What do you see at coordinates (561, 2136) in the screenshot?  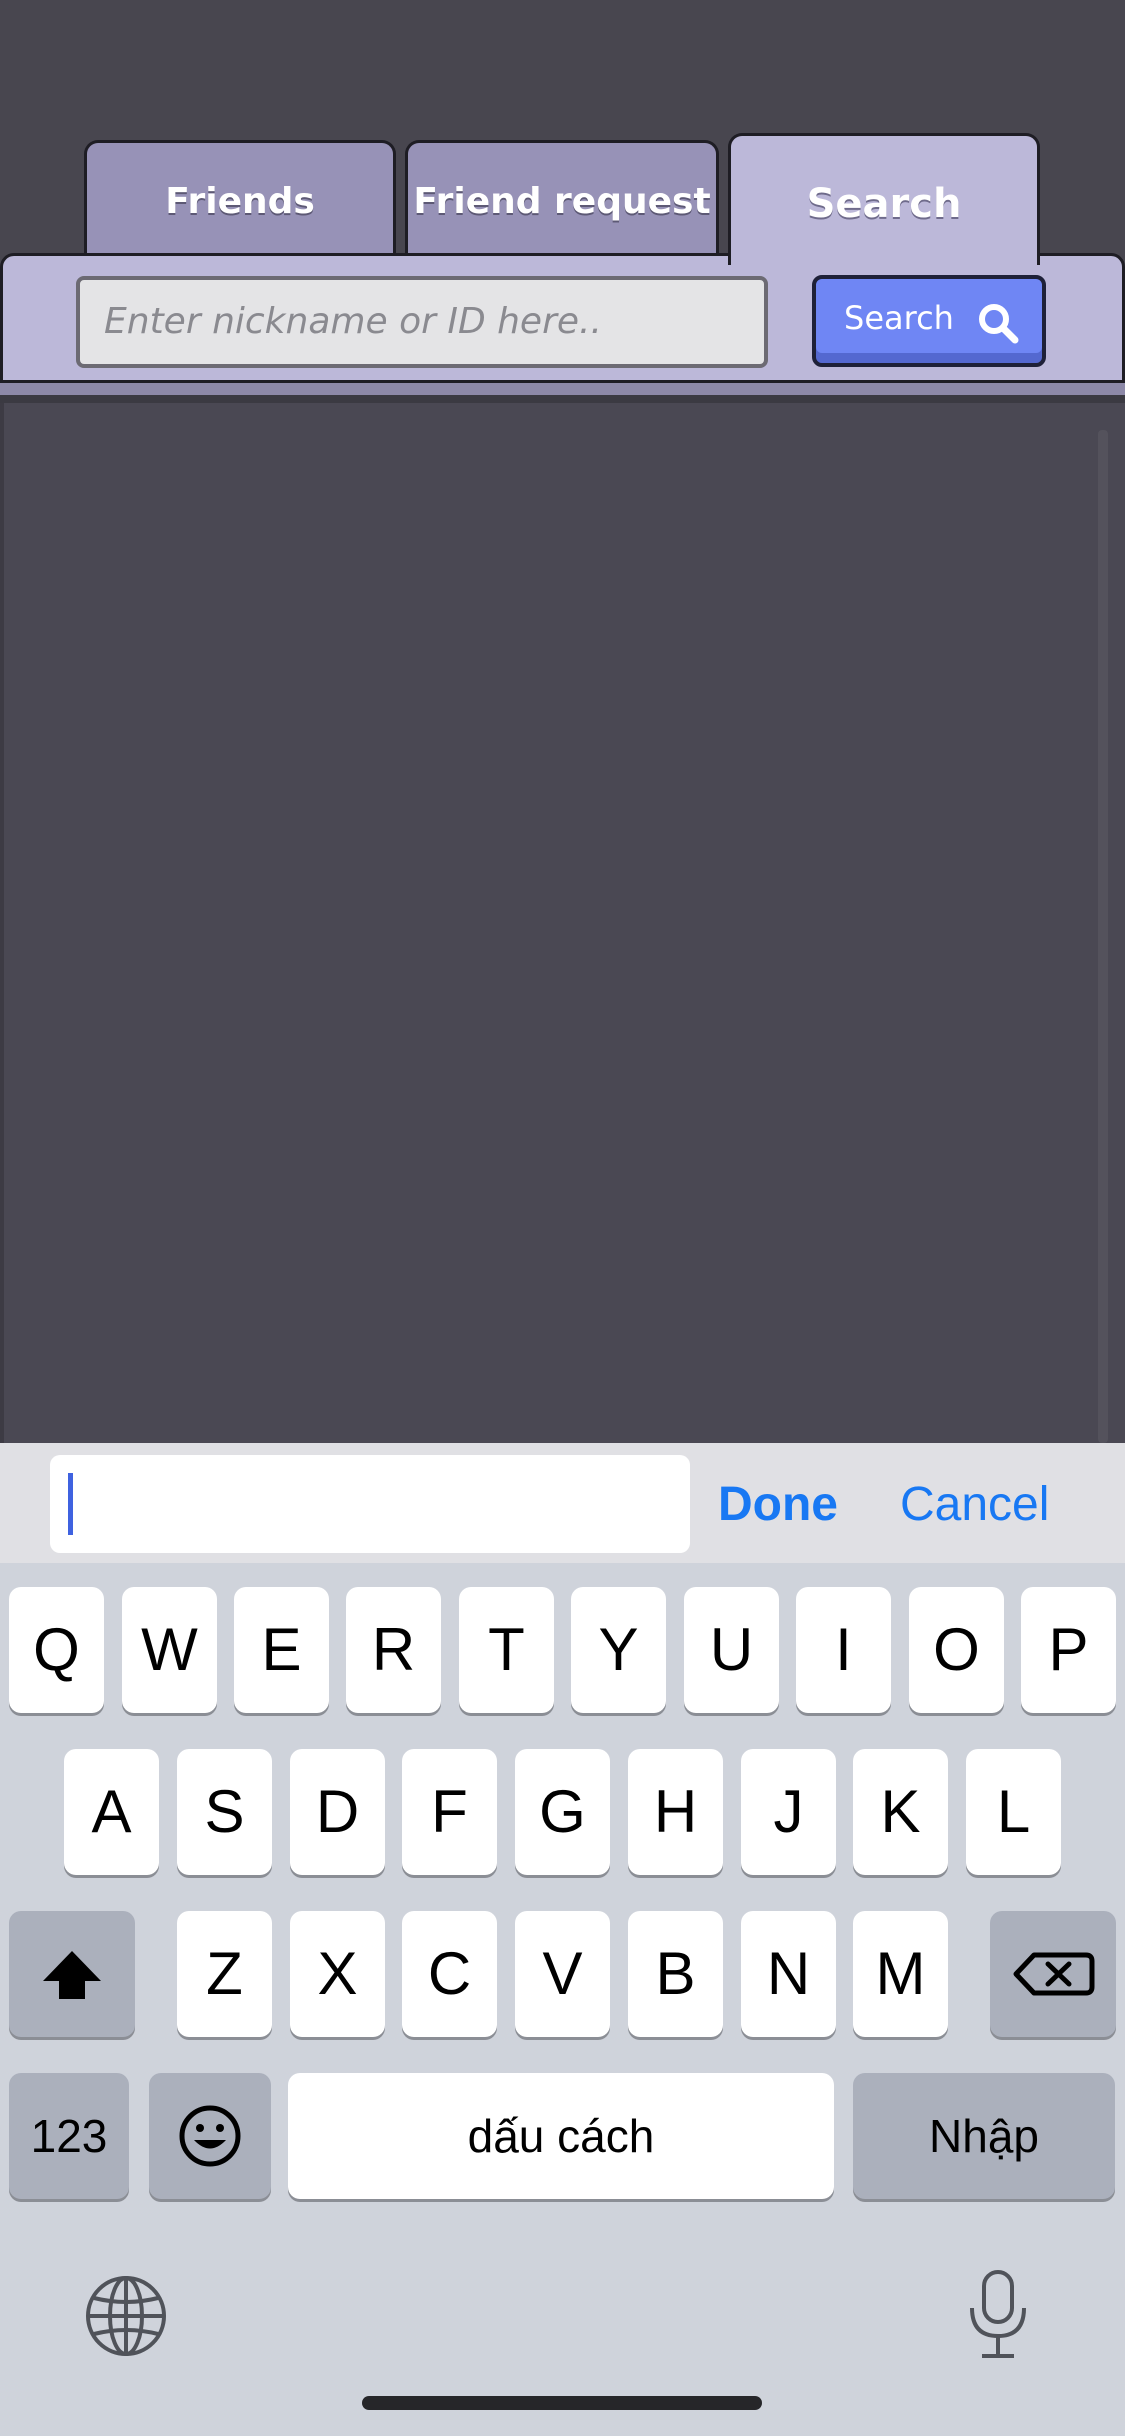 I see `space-key: dấu cách` at bounding box center [561, 2136].